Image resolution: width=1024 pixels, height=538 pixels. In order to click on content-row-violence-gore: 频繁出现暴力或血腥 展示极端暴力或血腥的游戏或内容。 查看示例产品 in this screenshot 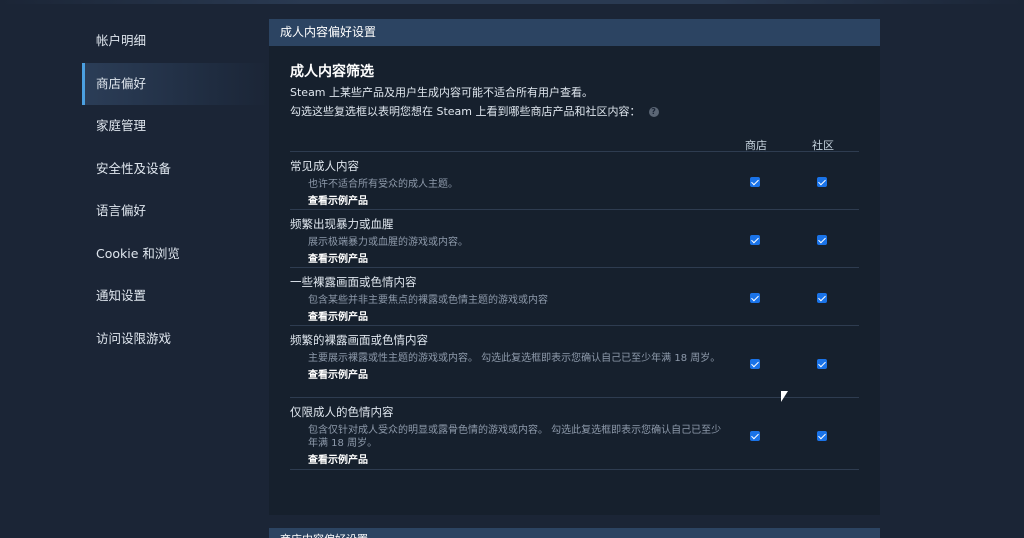, I will do `click(574, 240)`.